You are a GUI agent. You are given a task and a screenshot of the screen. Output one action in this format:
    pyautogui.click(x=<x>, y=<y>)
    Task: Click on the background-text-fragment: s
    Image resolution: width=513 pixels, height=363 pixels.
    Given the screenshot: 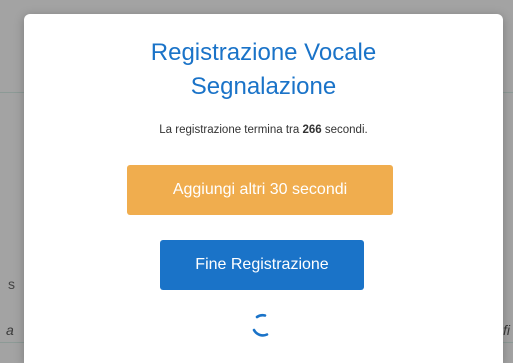 What is the action you would take?
    pyautogui.click(x=11, y=284)
    